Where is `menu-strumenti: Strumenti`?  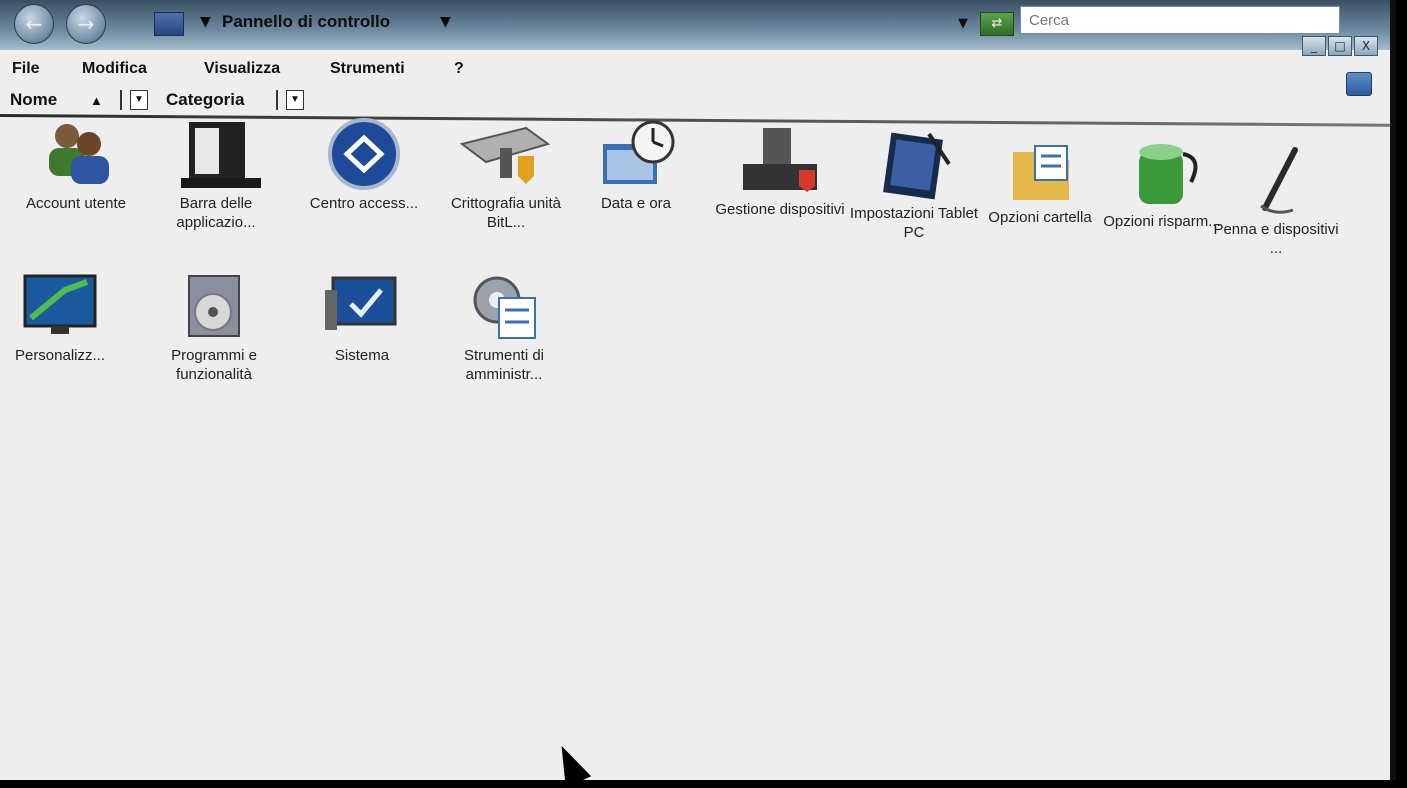 menu-strumenti: Strumenti is located at coordinates (367, 69).